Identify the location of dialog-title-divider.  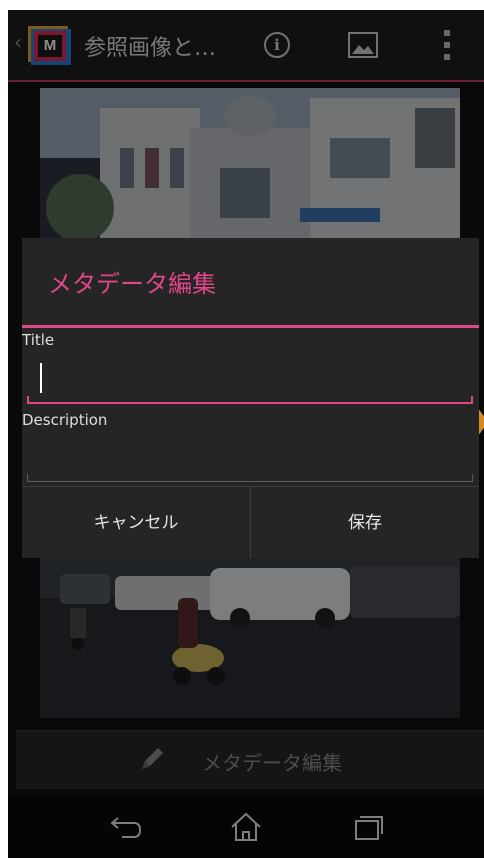
(250, 326).